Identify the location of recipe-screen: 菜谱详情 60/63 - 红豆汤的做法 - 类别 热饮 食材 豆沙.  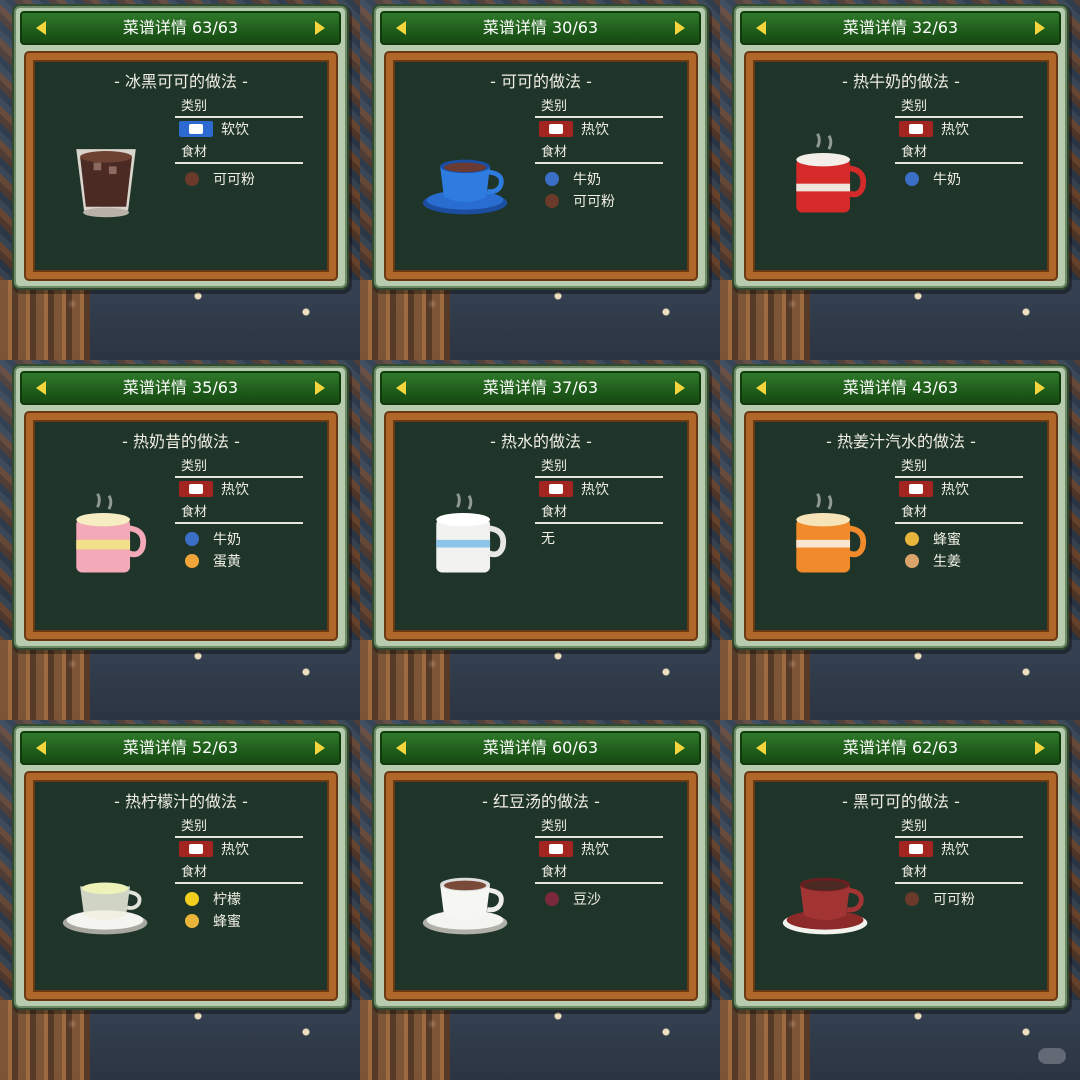
(540, 900).